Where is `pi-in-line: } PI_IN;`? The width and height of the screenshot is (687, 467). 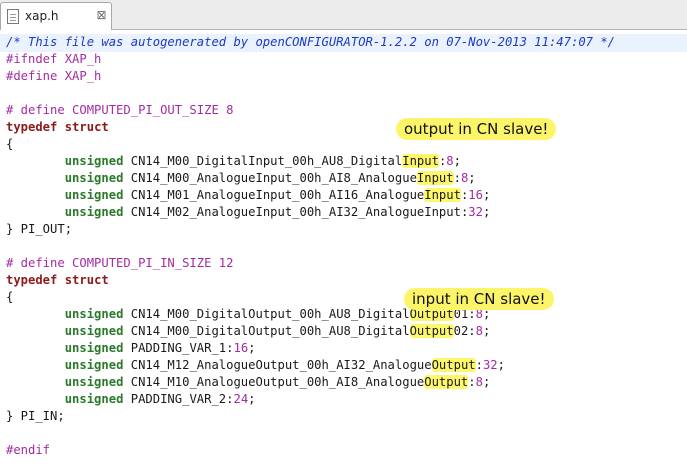 pi-in-line: } PI_IN; is located at coordinates (35, 416).